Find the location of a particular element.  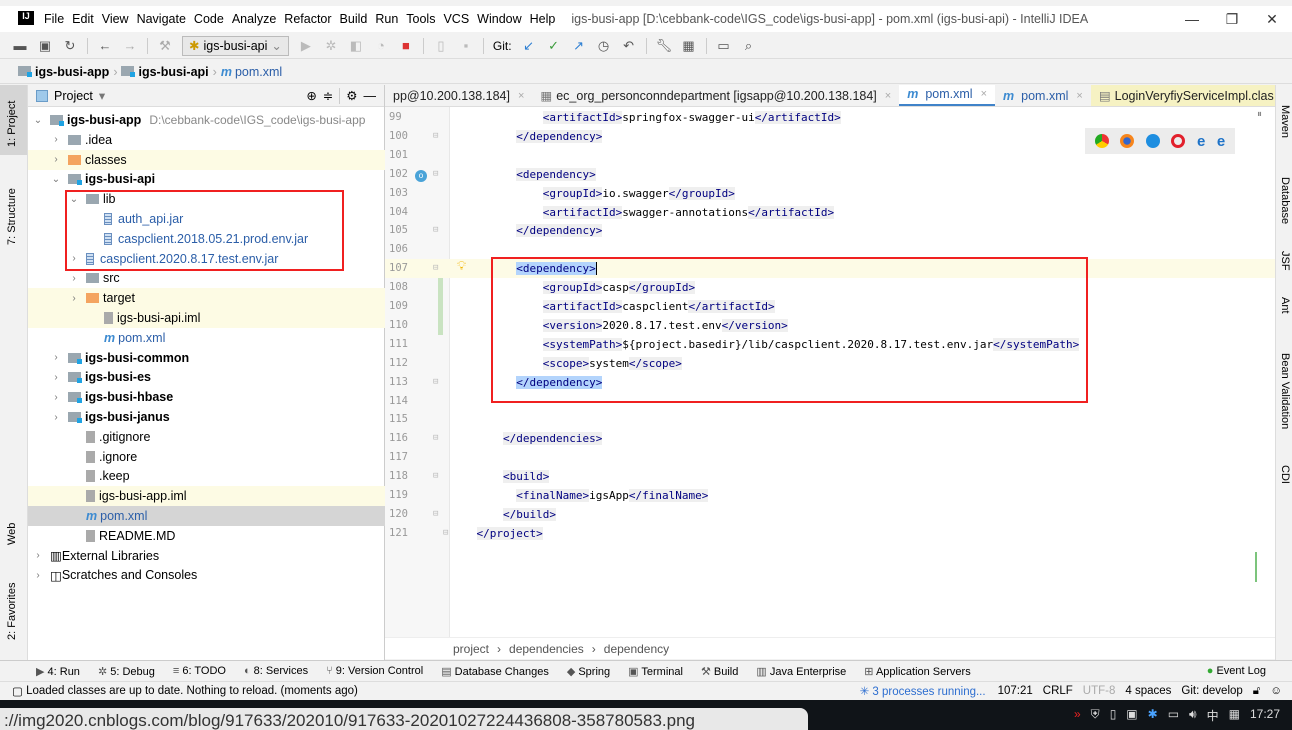

git-update-icon: ↙ is located at coordinates (529, 46).